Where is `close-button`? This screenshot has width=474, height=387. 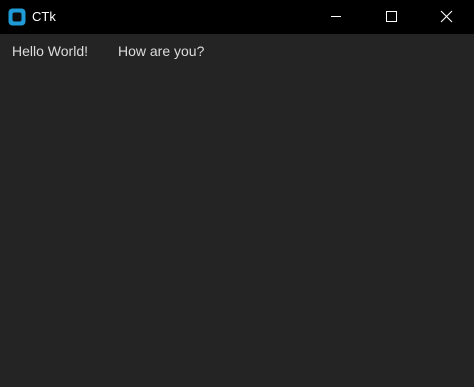 close-button is located at coordinates (446, 17).